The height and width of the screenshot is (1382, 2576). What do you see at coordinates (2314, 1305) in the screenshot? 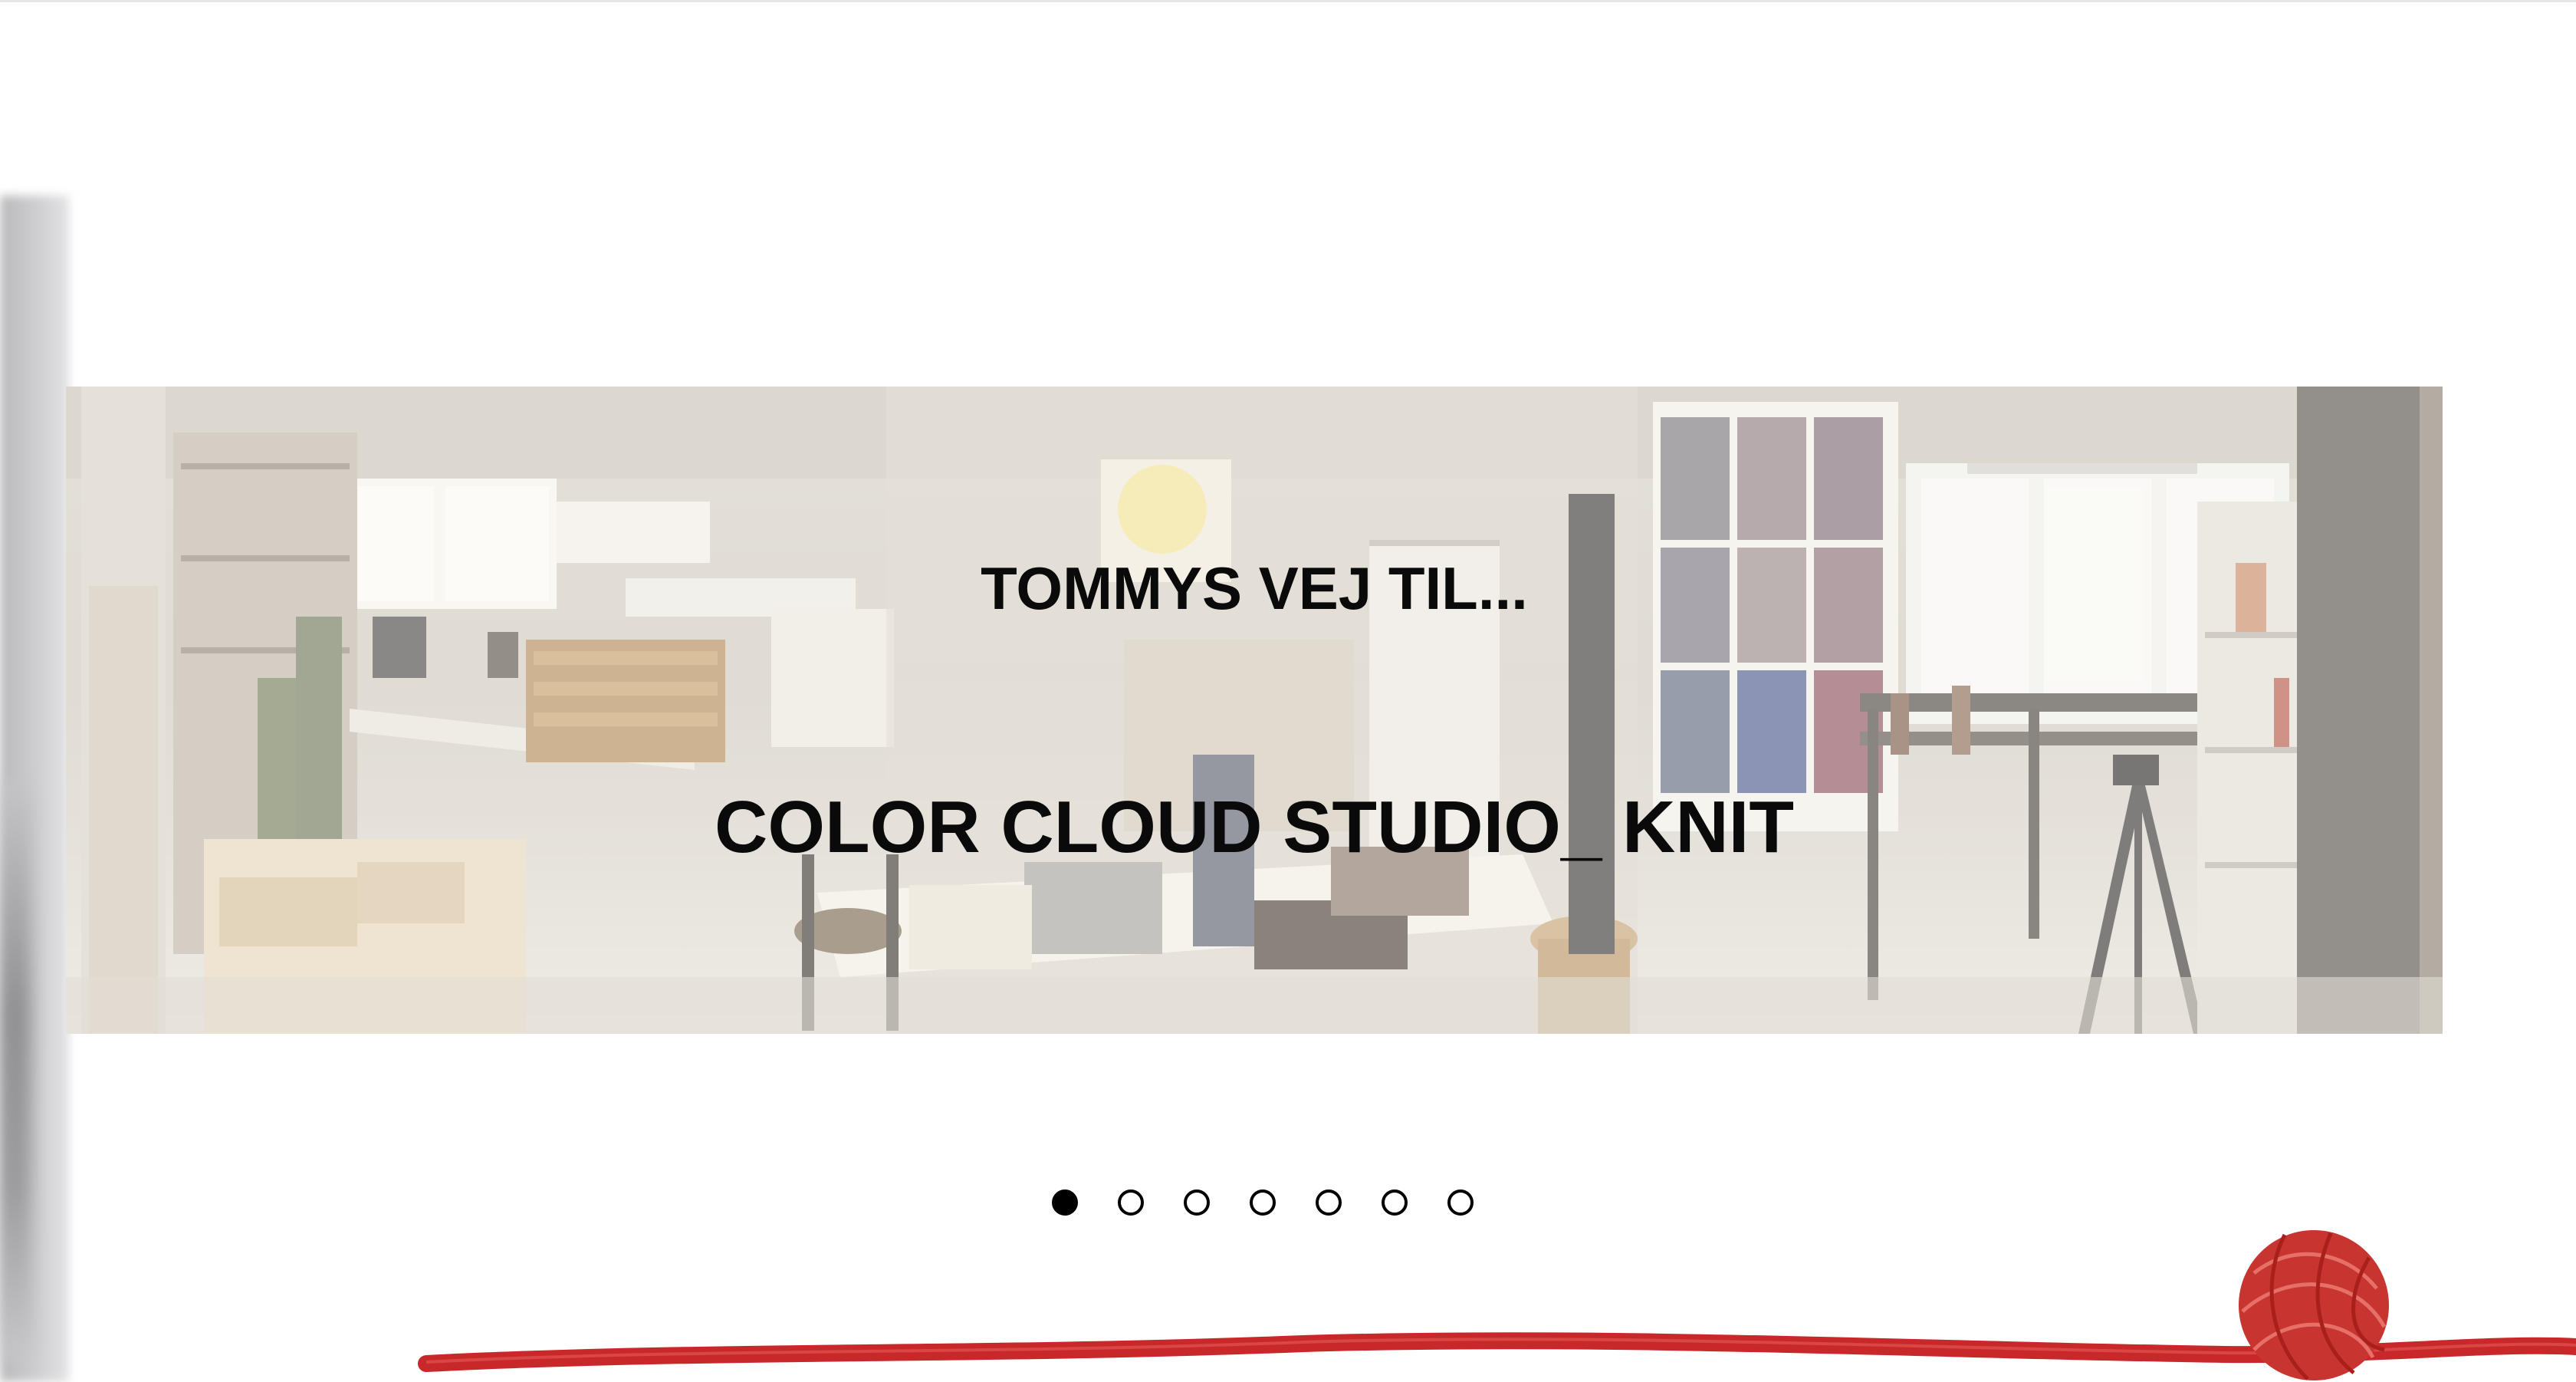
I see `yarn-ball-icon` at bounding box center [2314, 1305].